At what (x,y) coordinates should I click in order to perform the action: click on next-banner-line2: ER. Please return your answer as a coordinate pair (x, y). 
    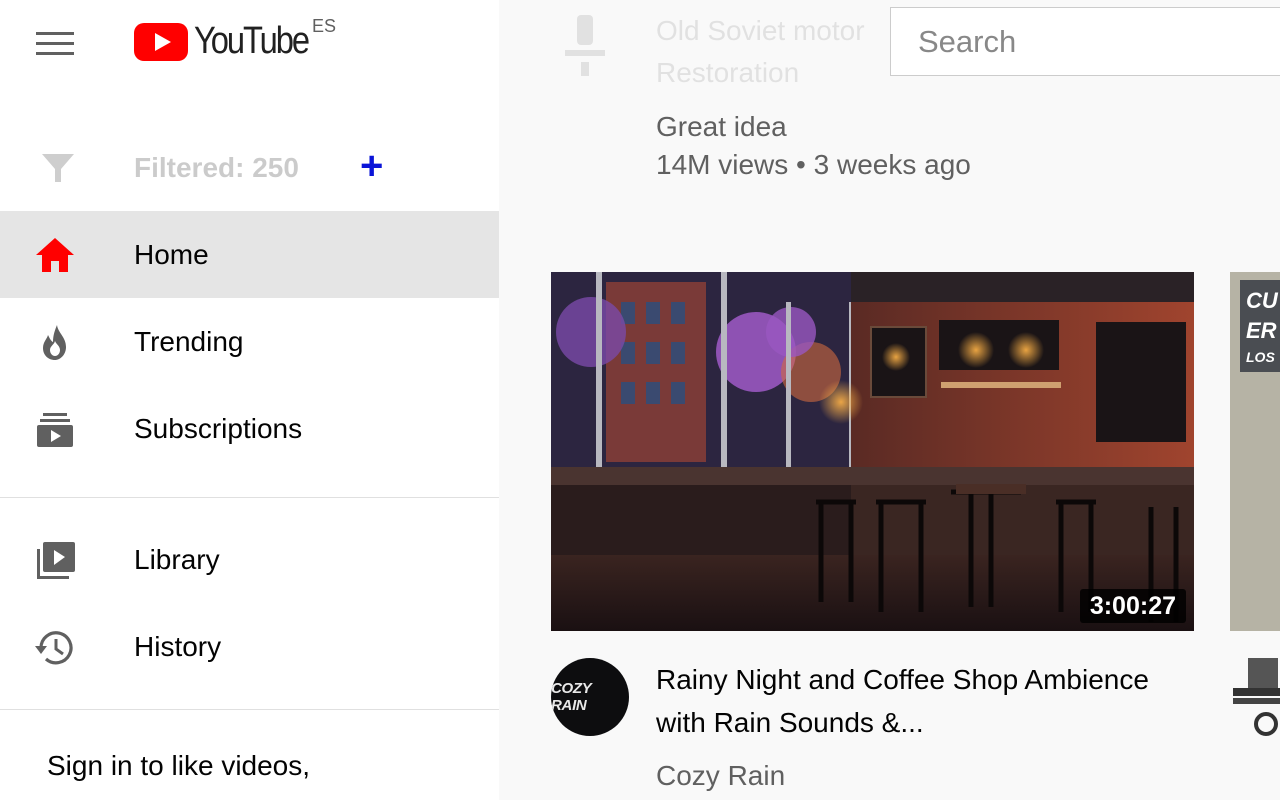
    Looking at the image, I should click on (1261, 330).